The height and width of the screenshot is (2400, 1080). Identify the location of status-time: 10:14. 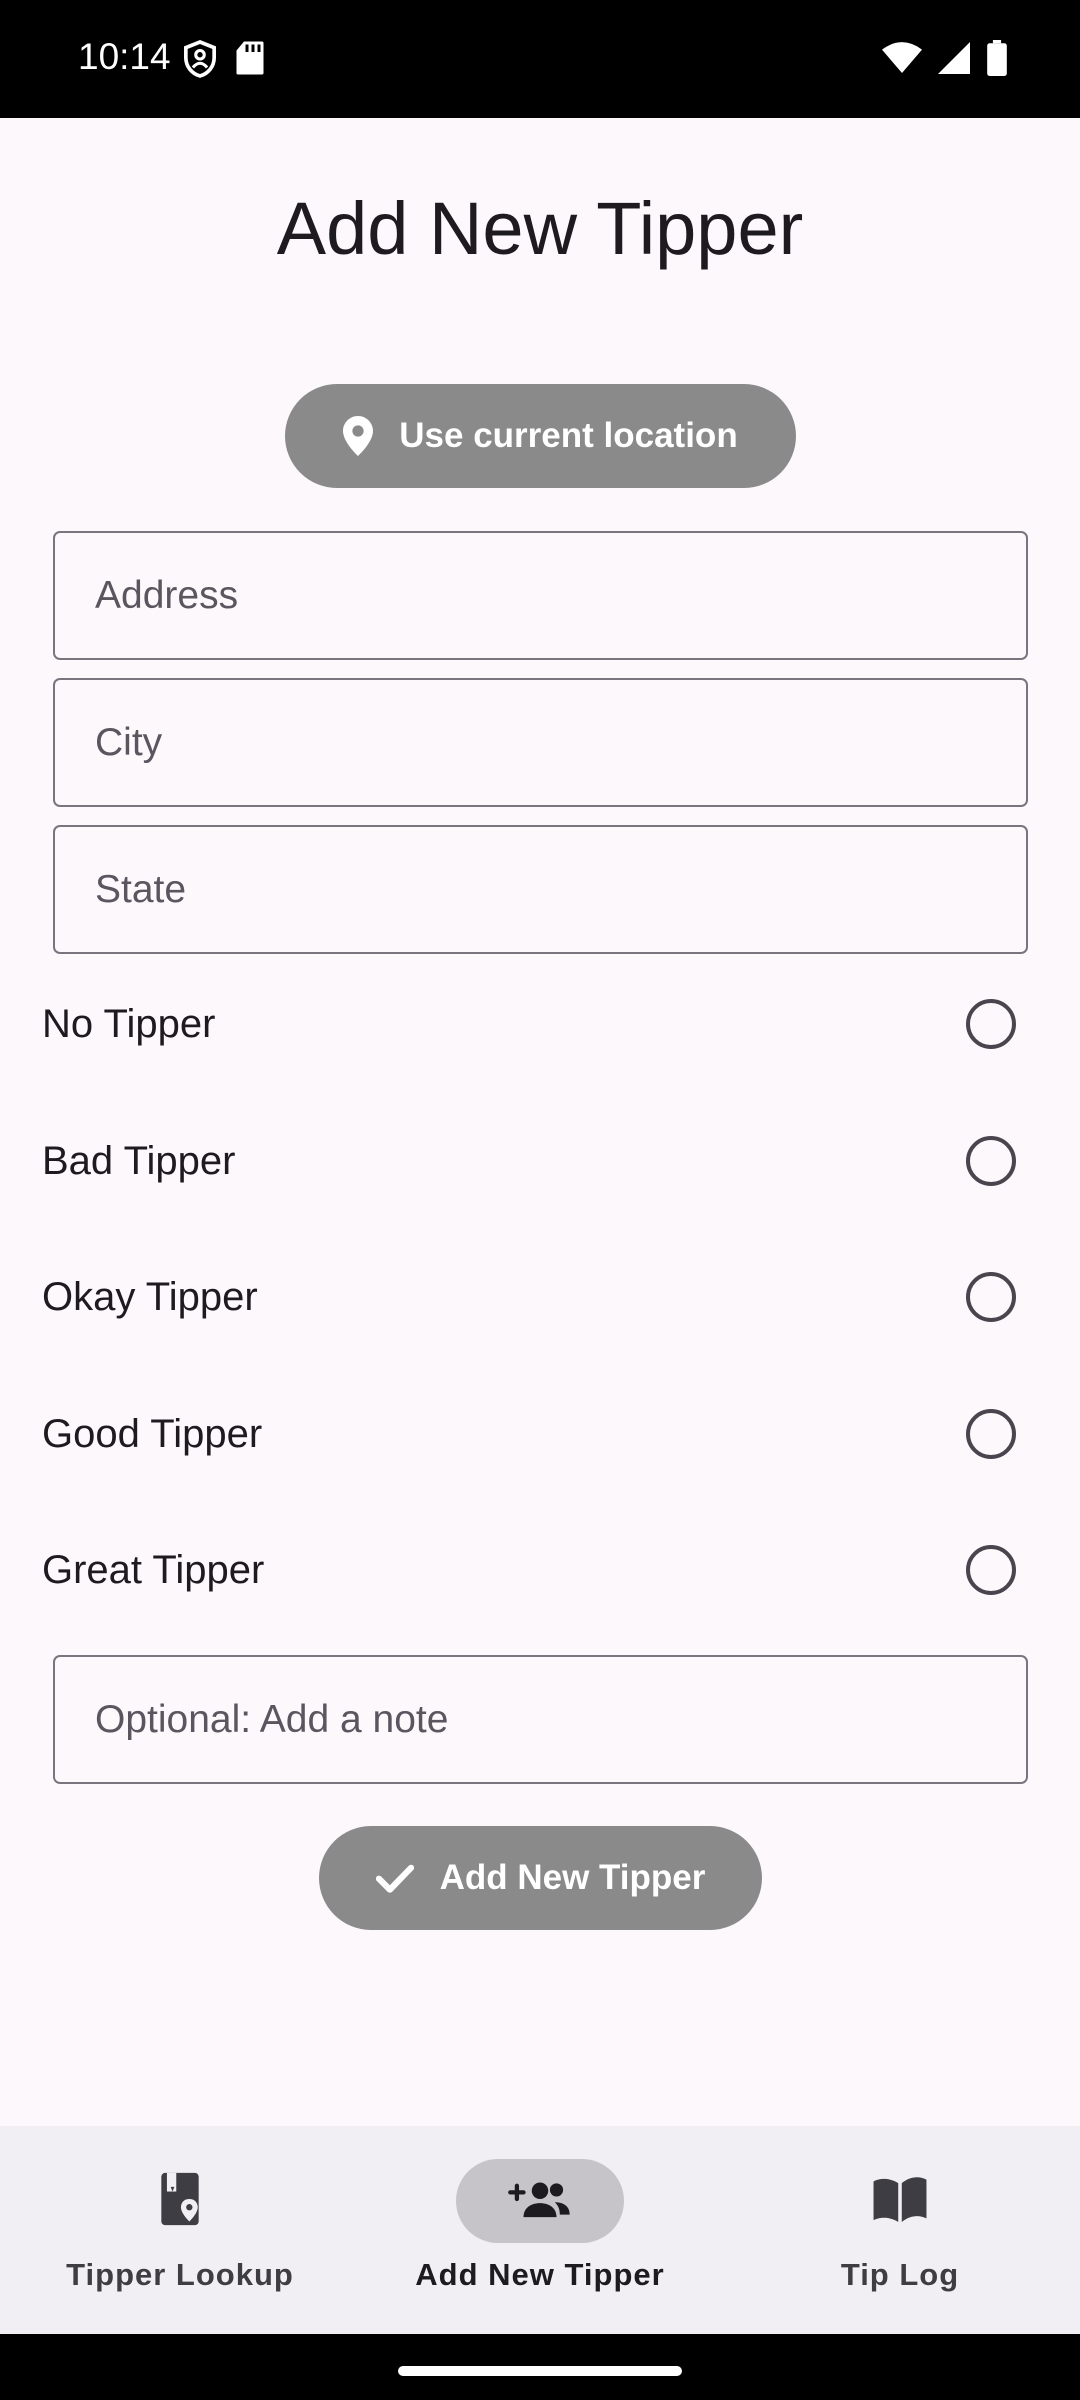
(124, 56).